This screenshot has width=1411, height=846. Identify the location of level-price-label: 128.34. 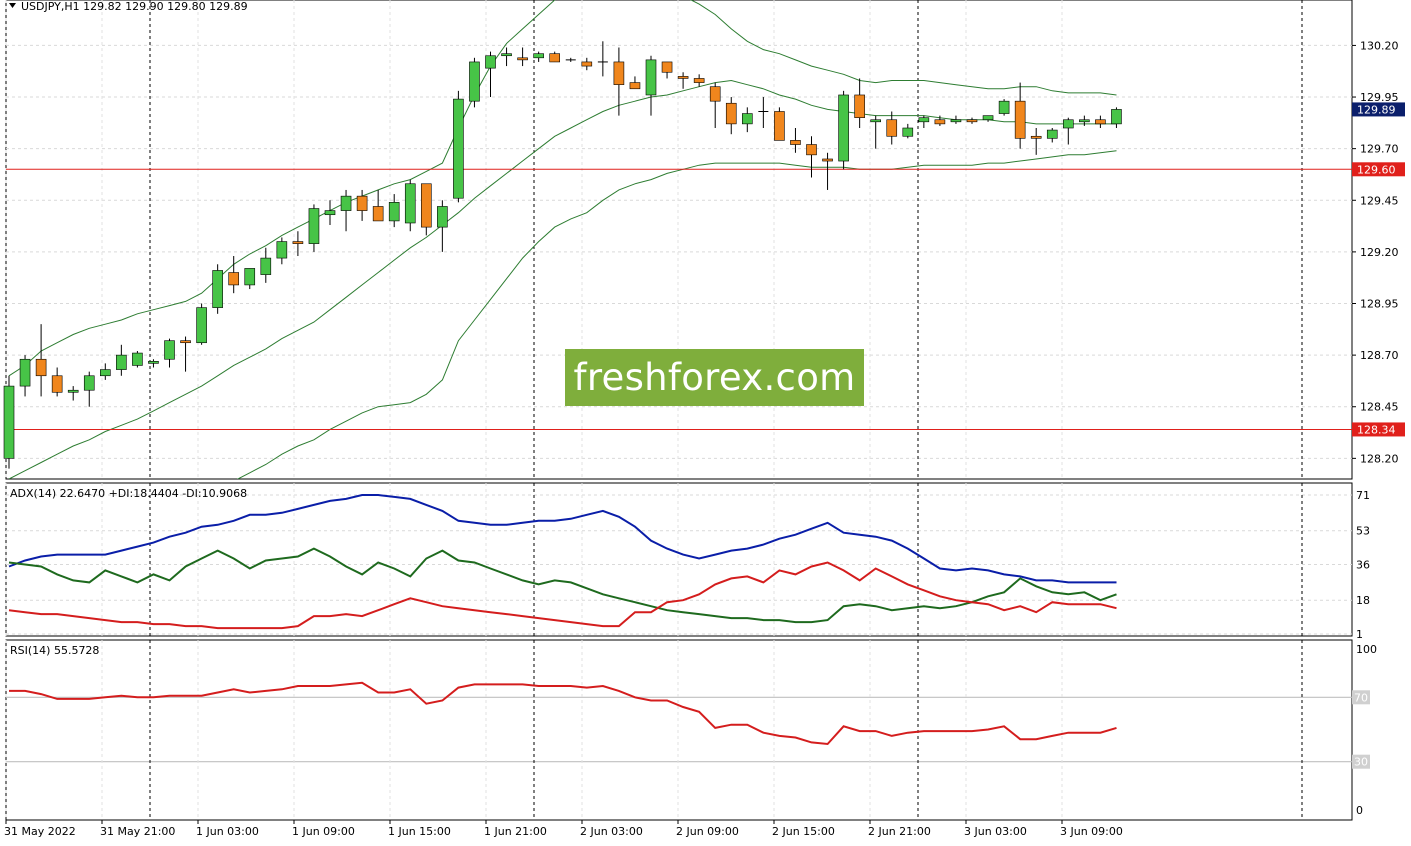
(1376, 429).